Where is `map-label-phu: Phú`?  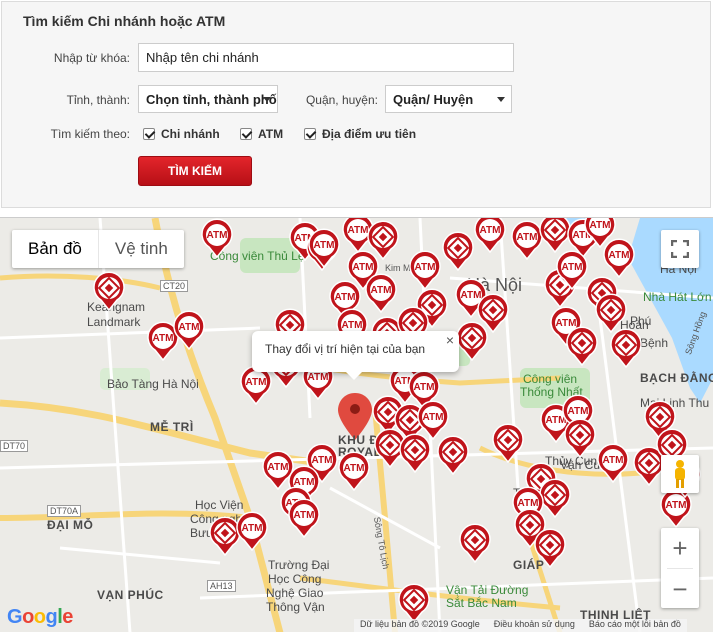 map-label-phu: Phú is located at coordinates (641, 321).